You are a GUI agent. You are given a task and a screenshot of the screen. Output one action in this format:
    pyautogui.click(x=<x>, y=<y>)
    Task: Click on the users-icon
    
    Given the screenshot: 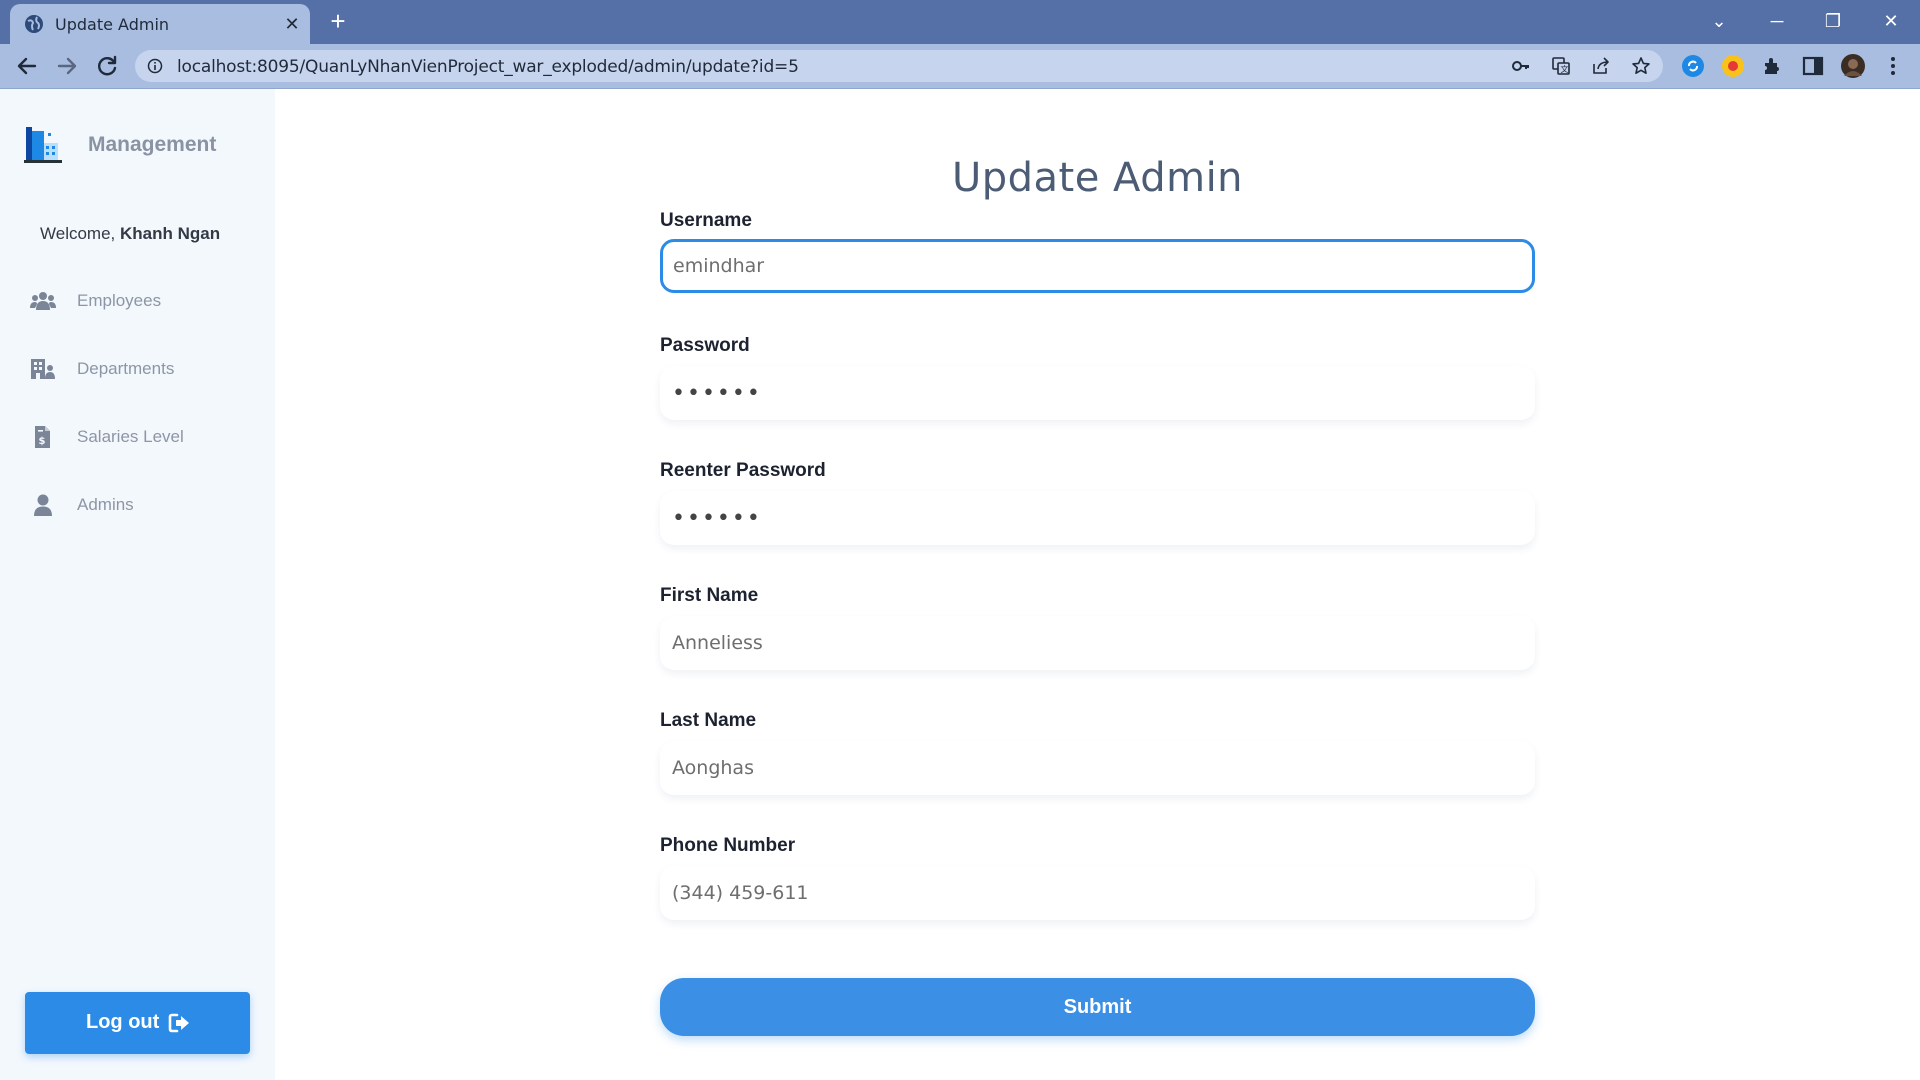 What is the action you would take?
    pyautogui.click(x=43, y=301)
    